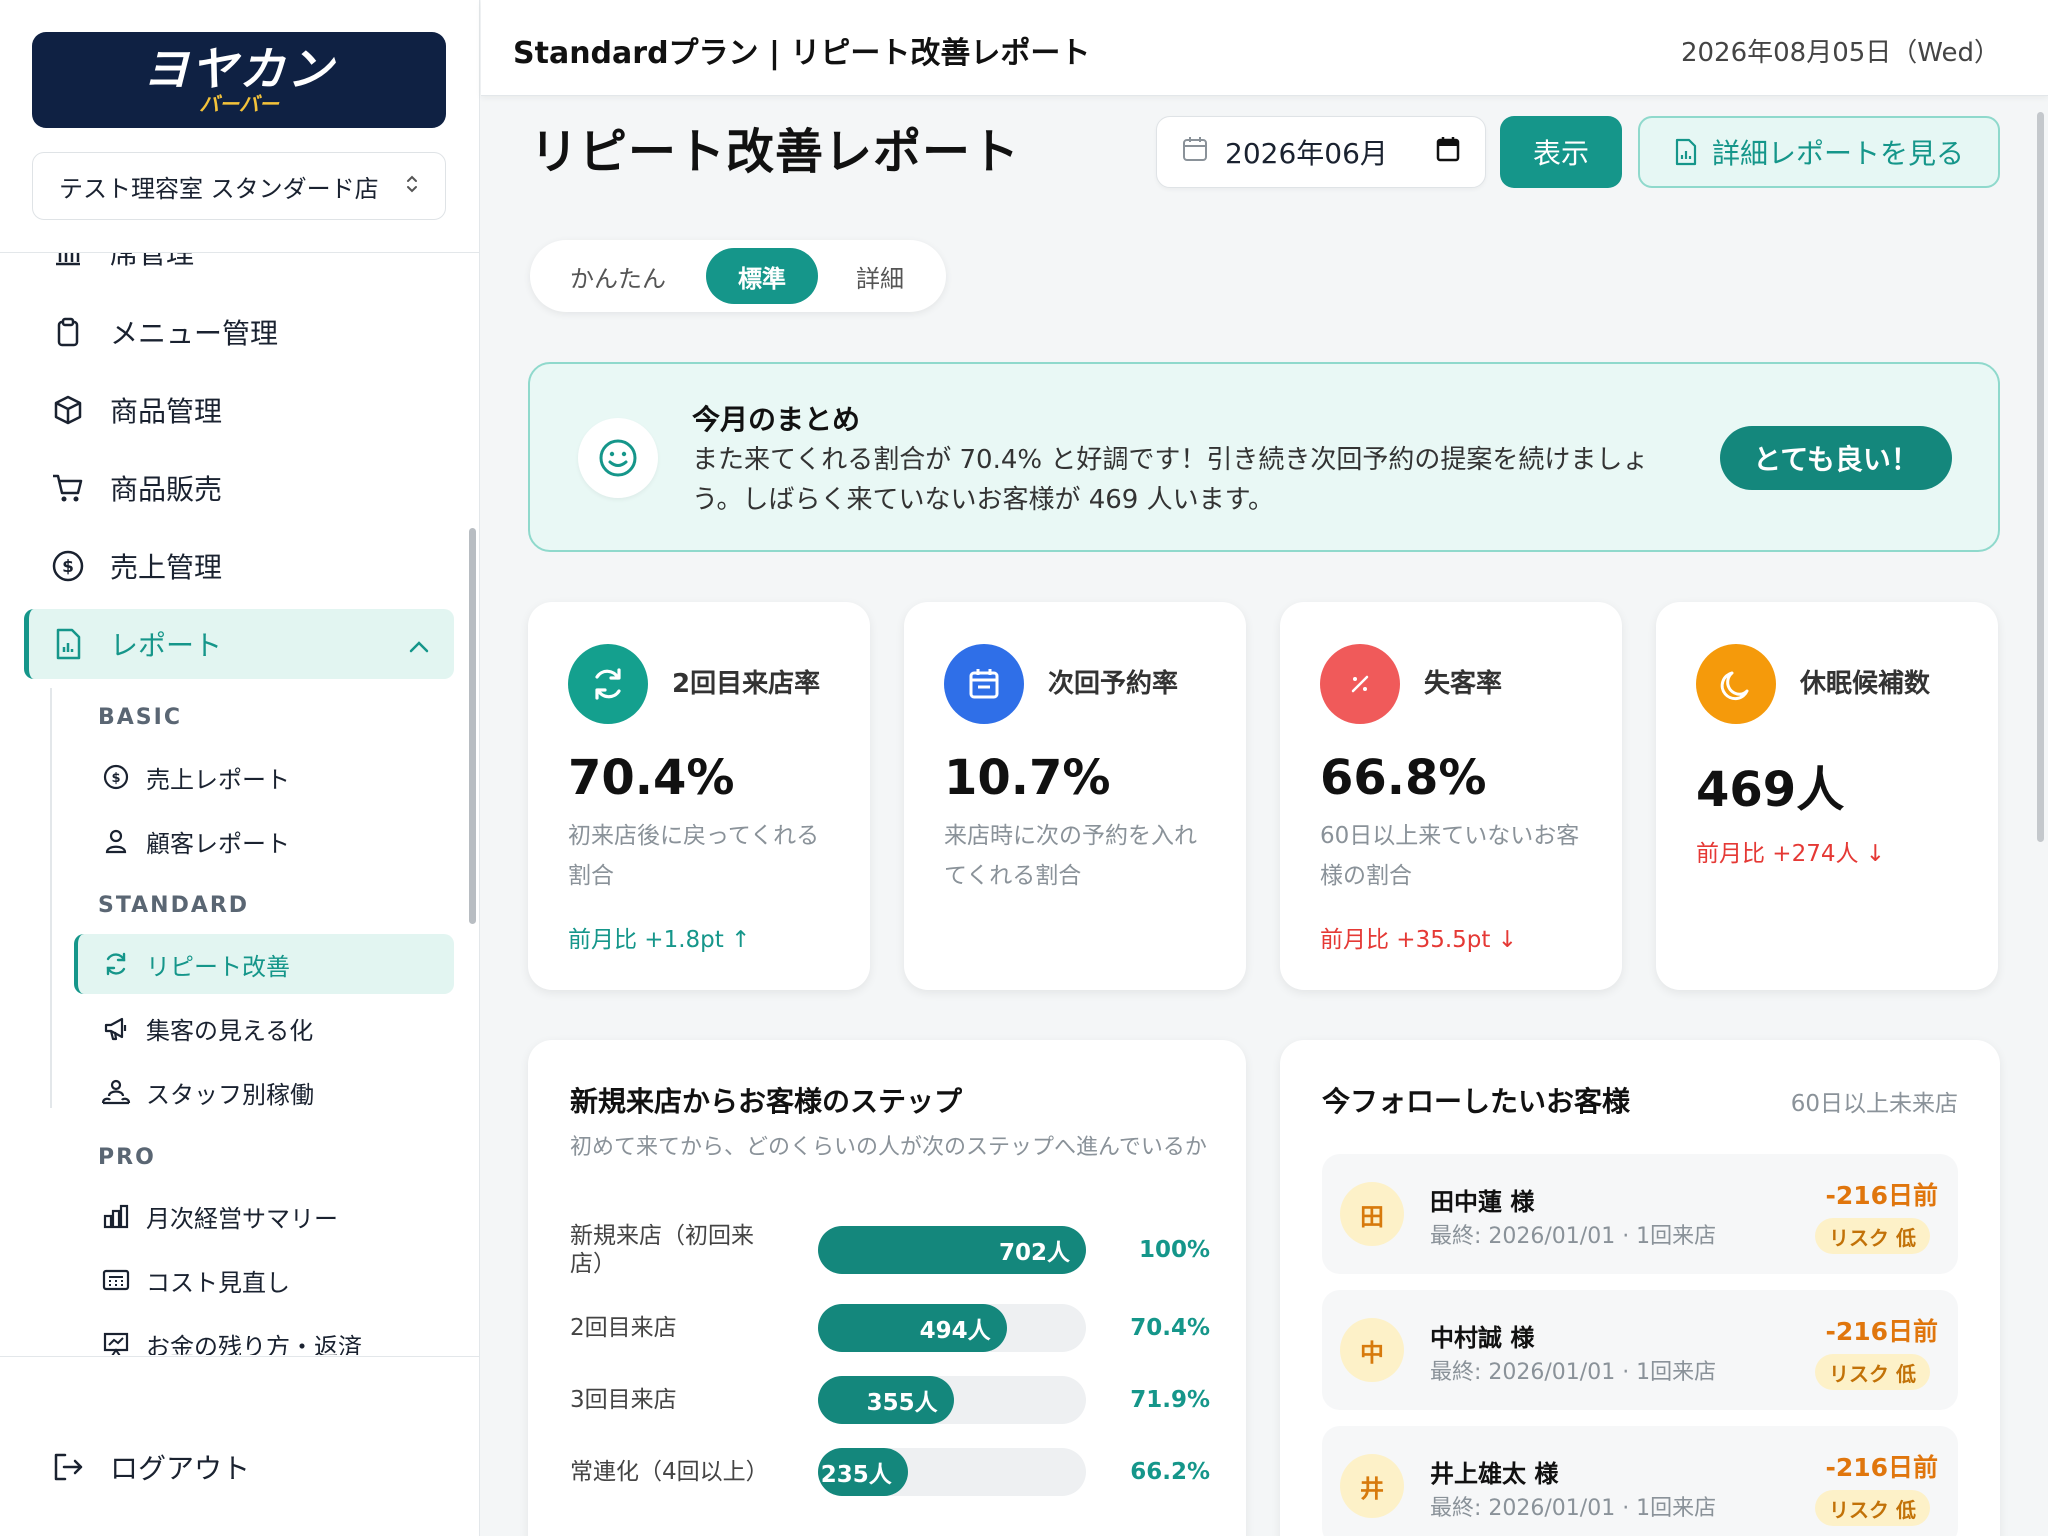 The width and height of the screenshot is (2048, 1536). What do you see at coordinates (239, 270) in the screenshot?
I see `sidebar-item-seat: 席管理` at bounding box center [239, 270].